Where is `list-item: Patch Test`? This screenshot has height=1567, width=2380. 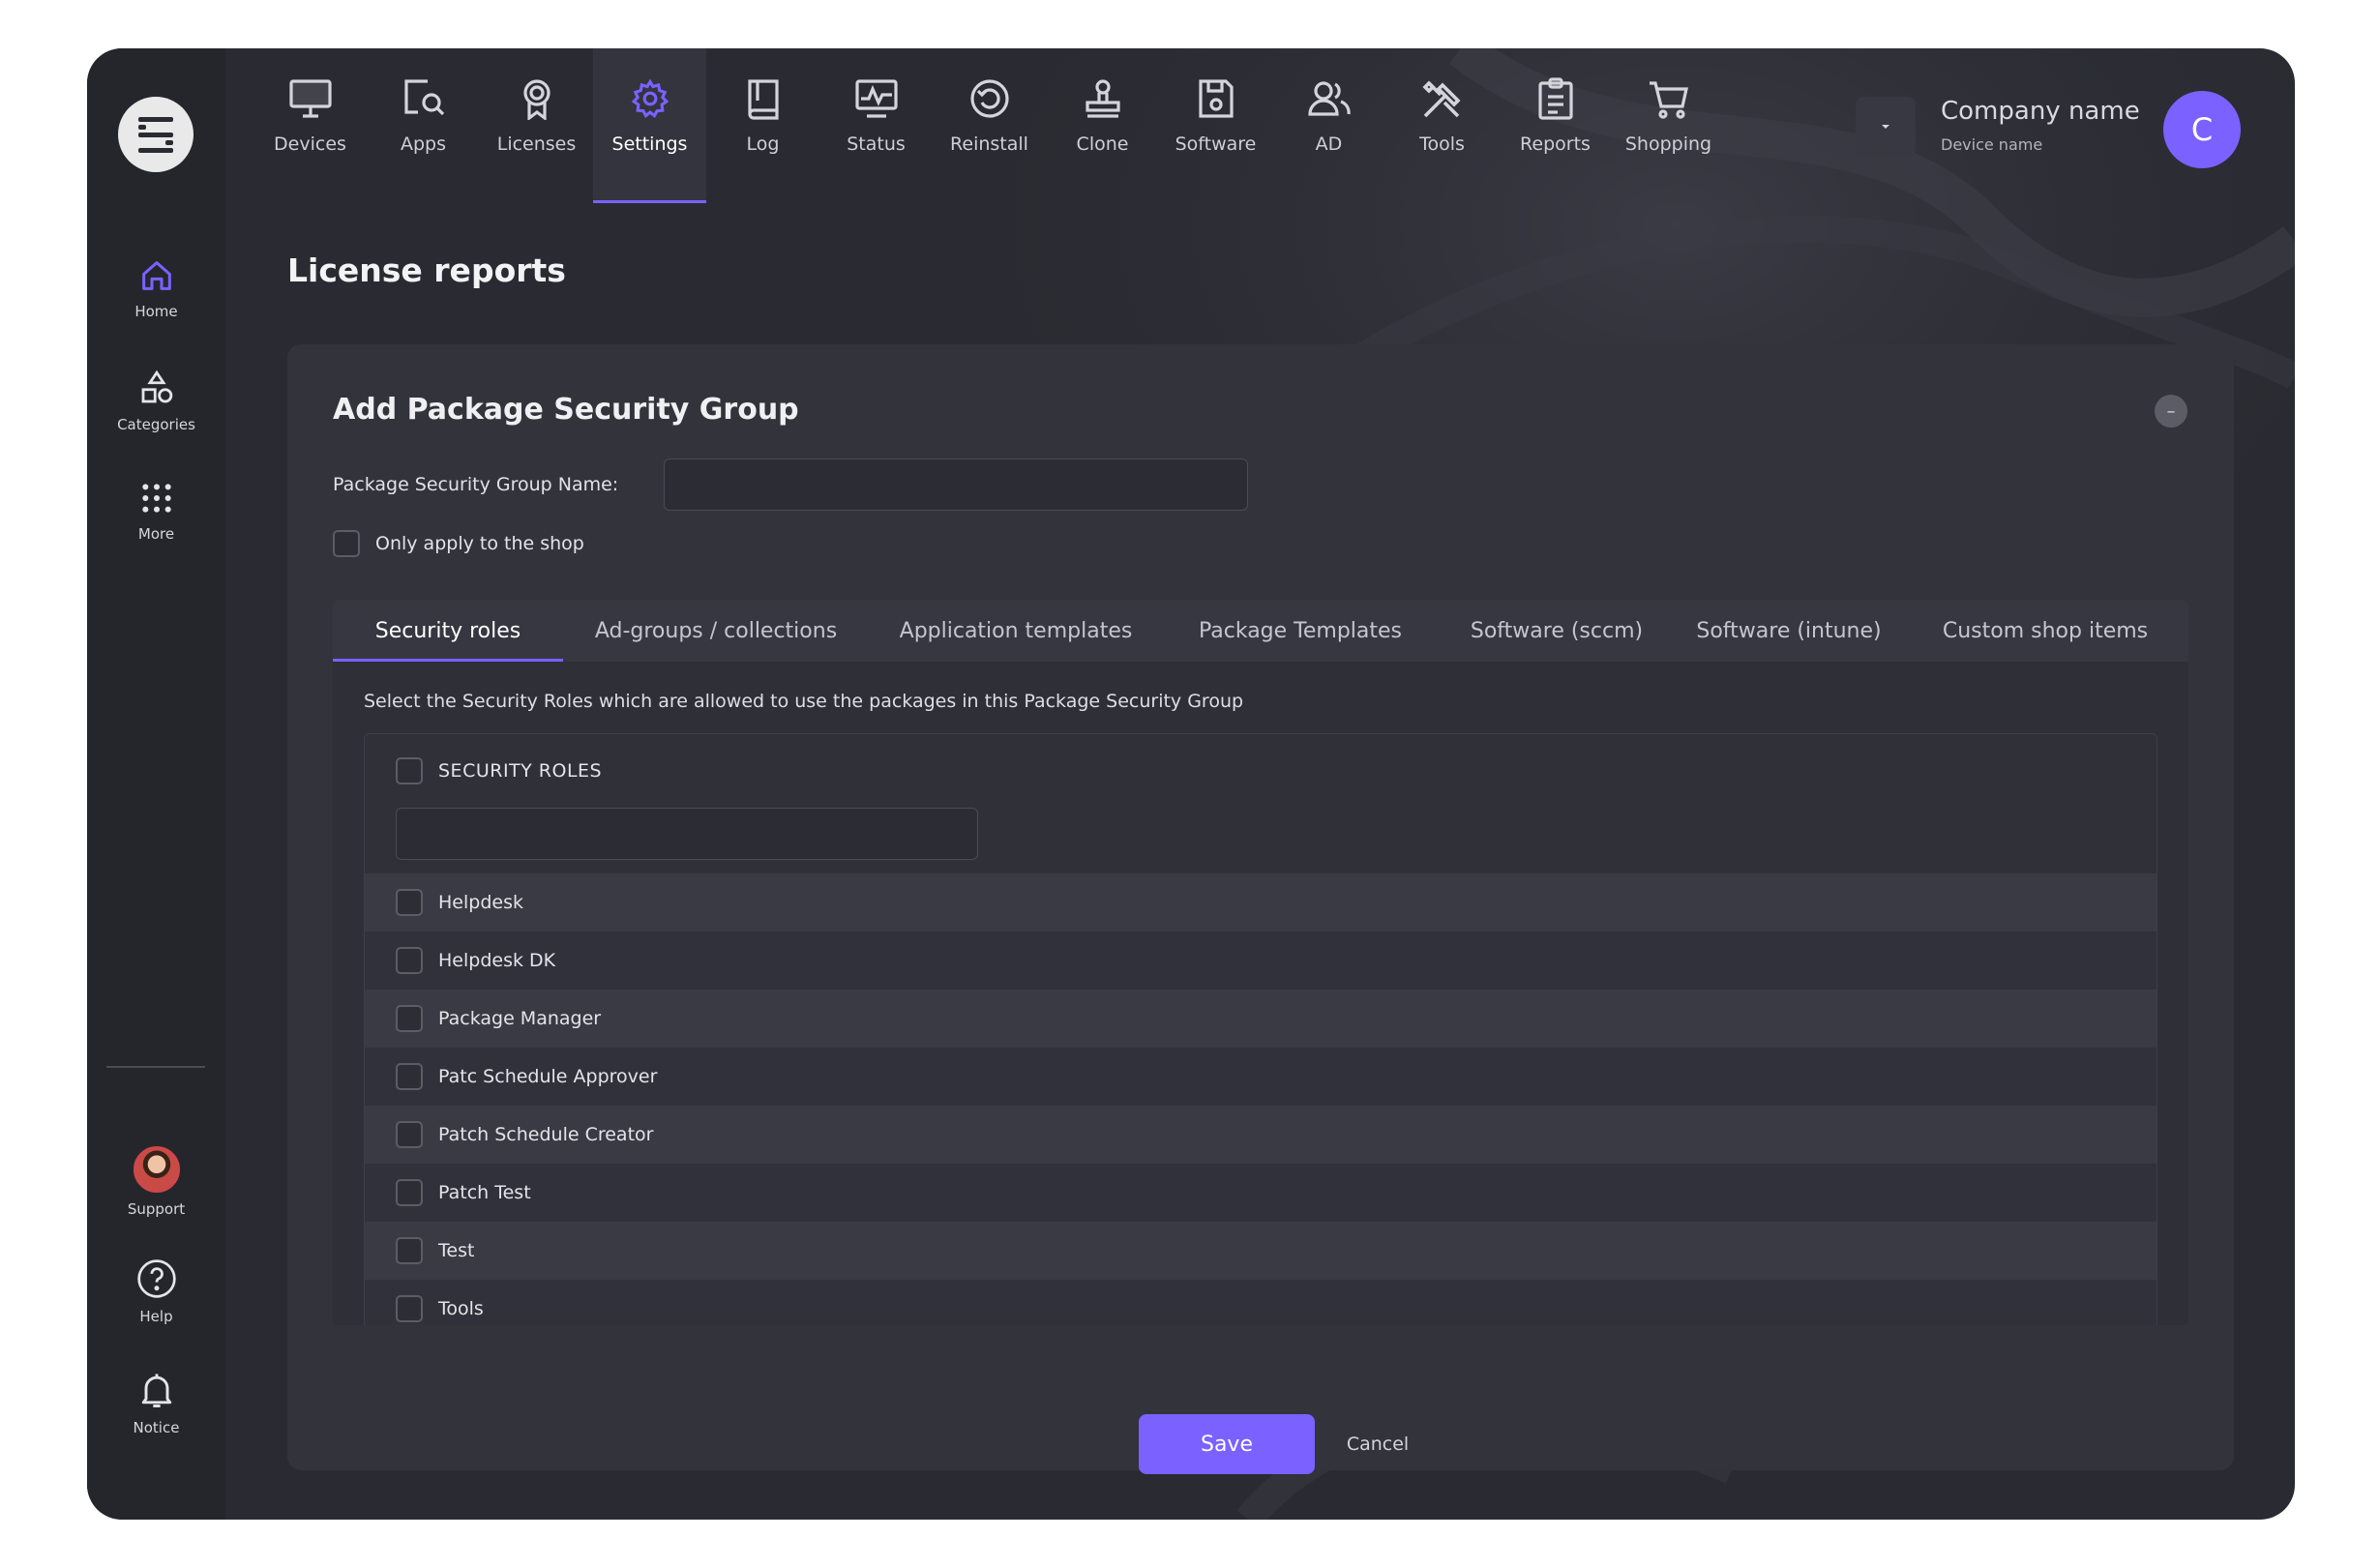
list-item: Patch Test is located at coordinates (1261, 1193).